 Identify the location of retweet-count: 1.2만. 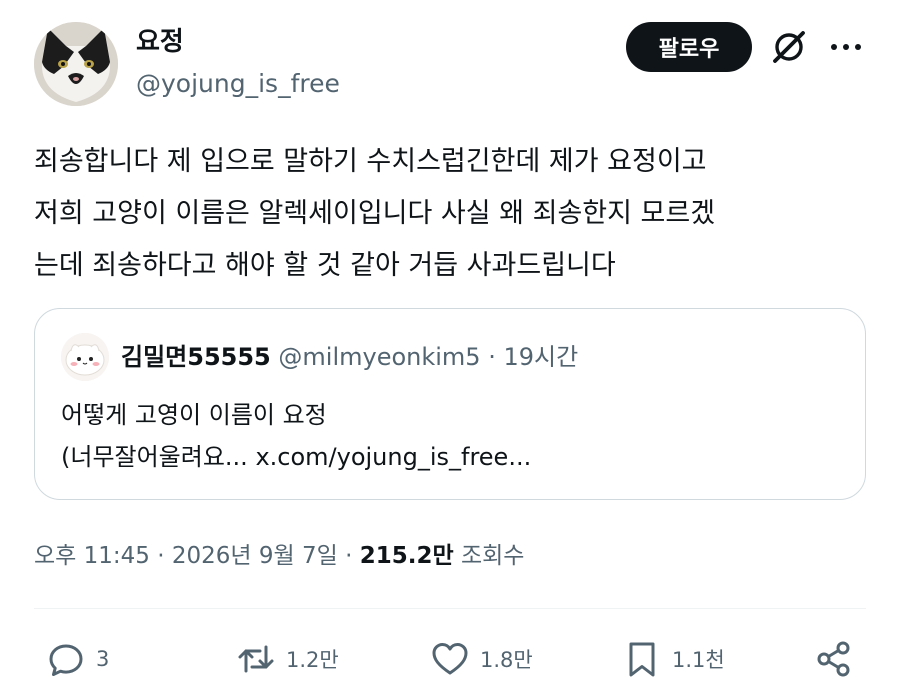
(312, 660).